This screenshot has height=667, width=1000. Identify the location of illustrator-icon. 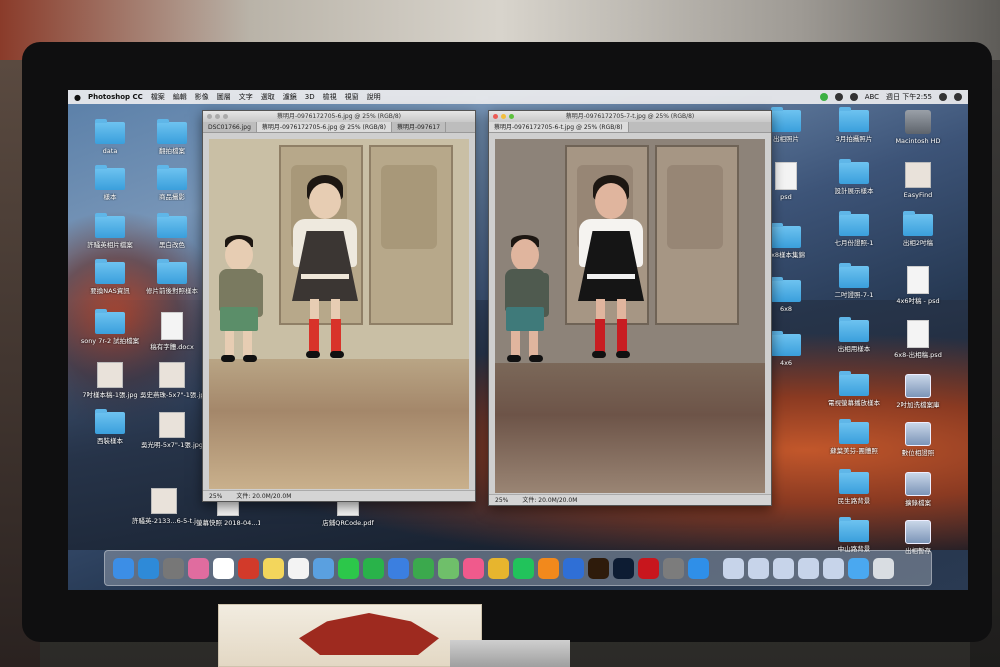
(598, 568).